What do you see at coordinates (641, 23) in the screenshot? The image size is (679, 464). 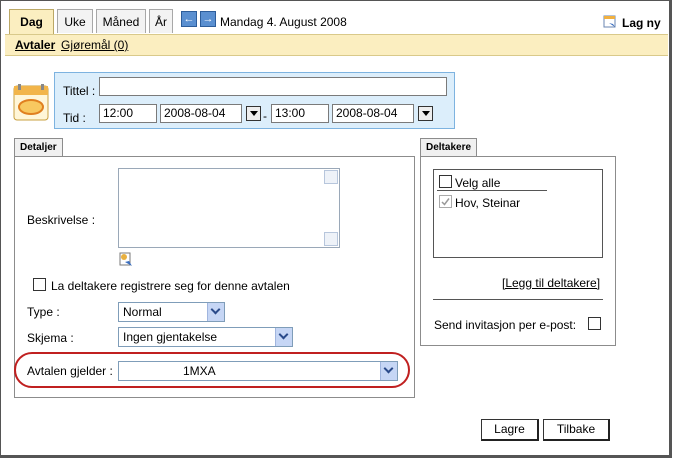 I see `new-item-link: Lag ny` at bounding box center [641, 23].